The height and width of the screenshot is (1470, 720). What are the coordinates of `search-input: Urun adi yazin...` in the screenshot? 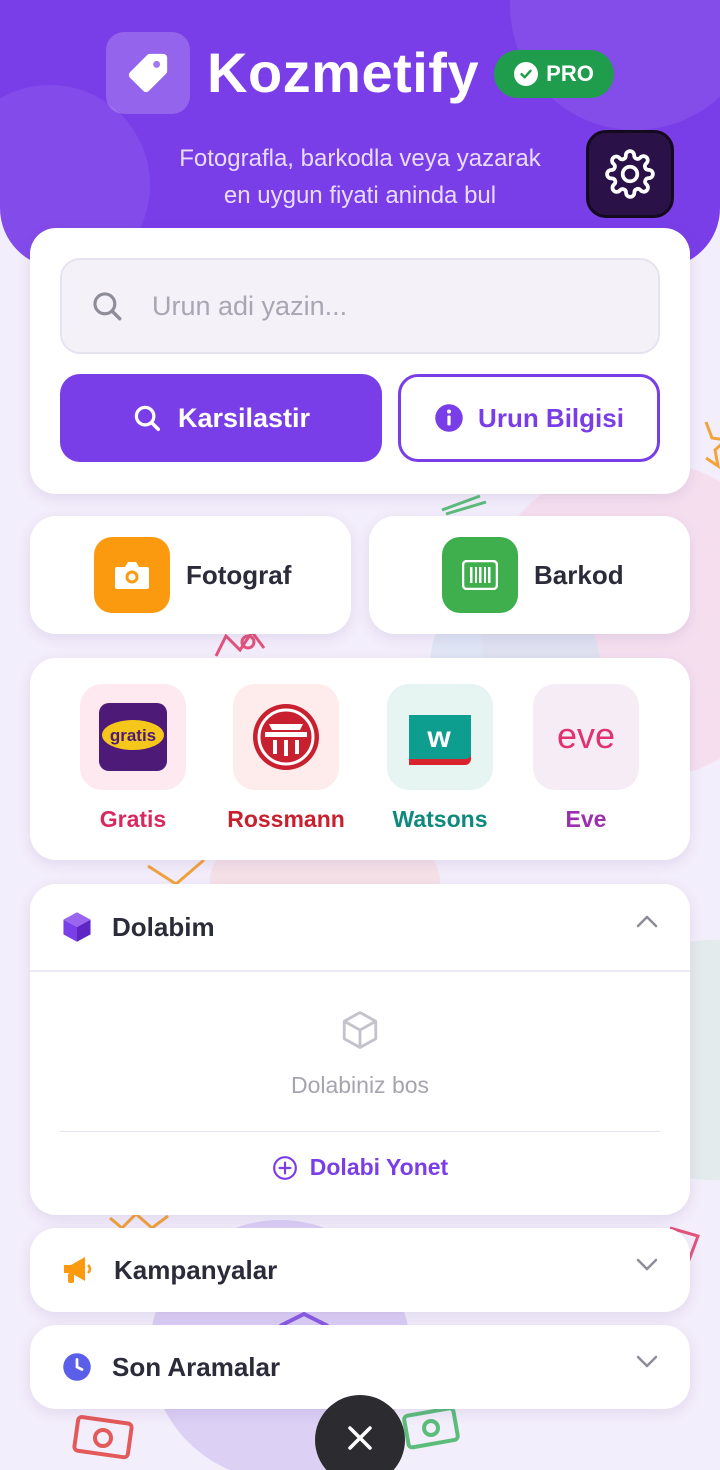 It's located at (360, 306).